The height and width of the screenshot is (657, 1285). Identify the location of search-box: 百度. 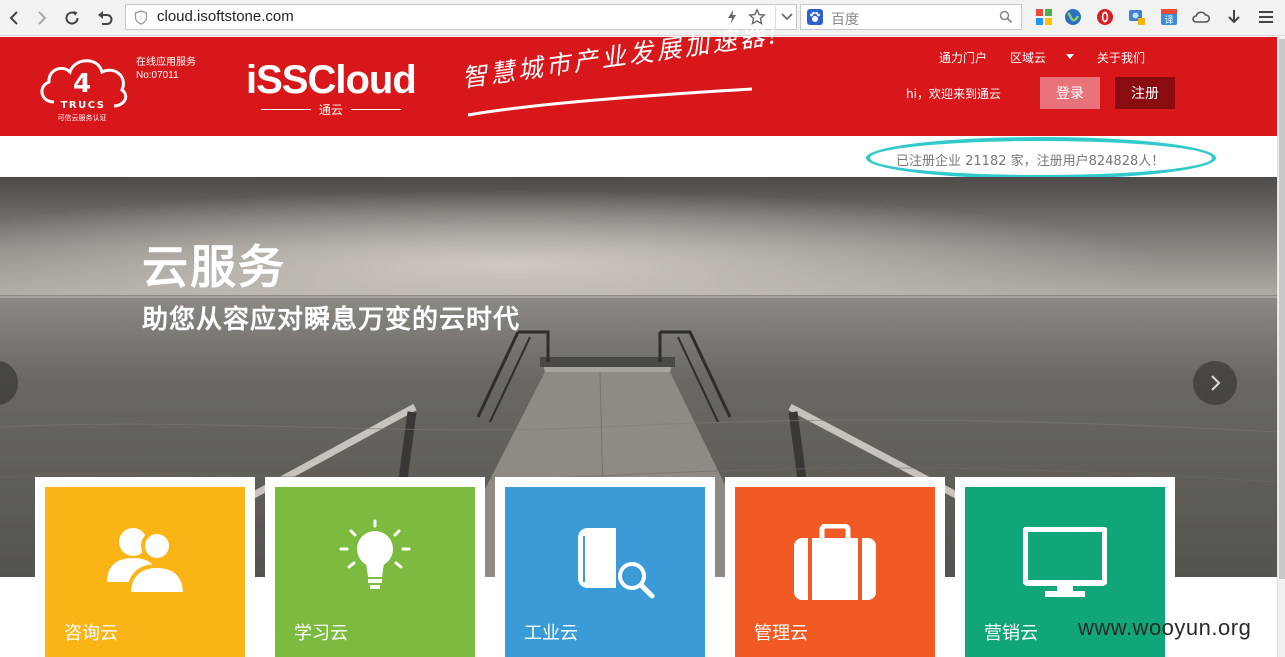
(911, 17).